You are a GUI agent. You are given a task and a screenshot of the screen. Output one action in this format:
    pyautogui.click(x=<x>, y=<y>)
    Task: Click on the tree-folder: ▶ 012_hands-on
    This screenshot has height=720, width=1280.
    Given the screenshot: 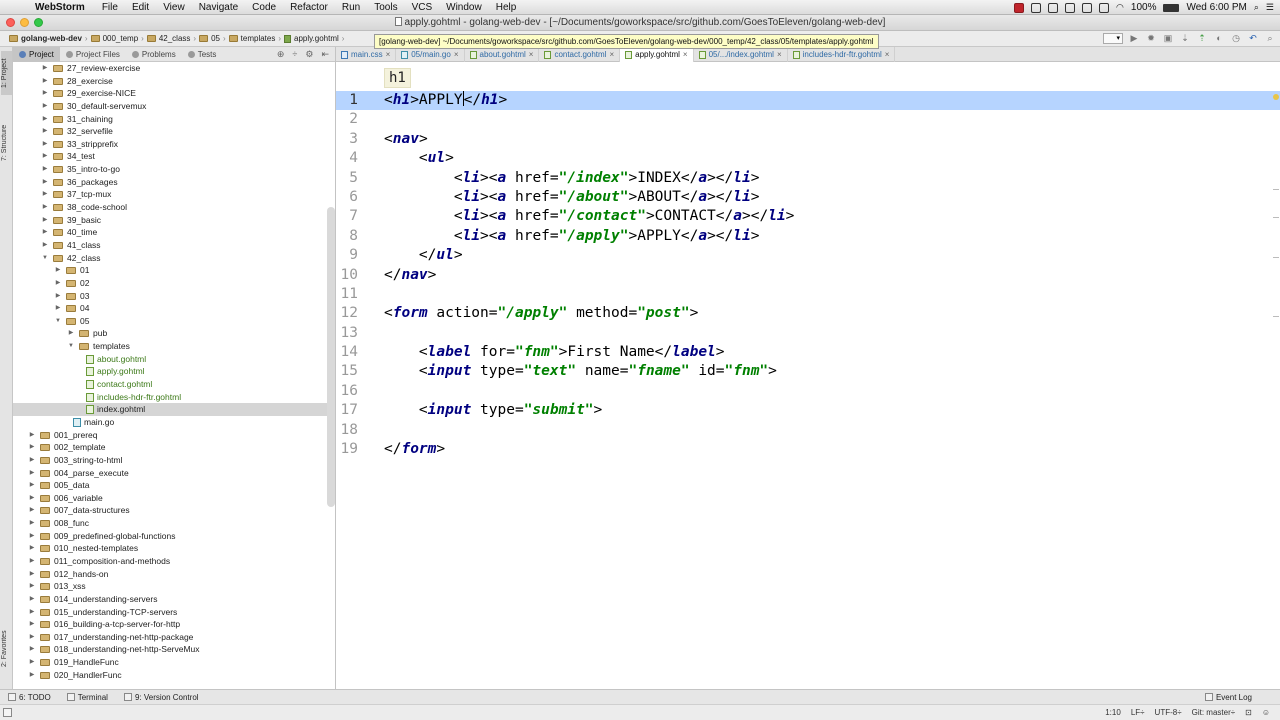 What is the action you would take?
    pyautogui.click(x=170, y=574)
    